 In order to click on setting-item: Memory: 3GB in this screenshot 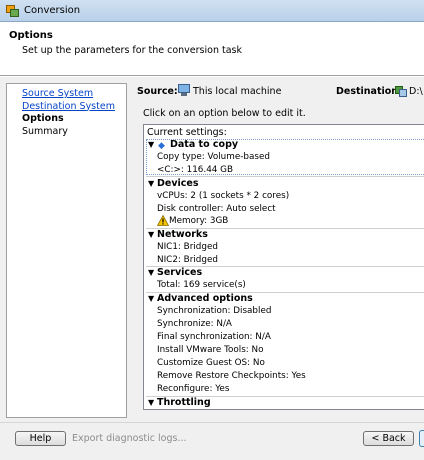, I will do `click(198, 221)`.